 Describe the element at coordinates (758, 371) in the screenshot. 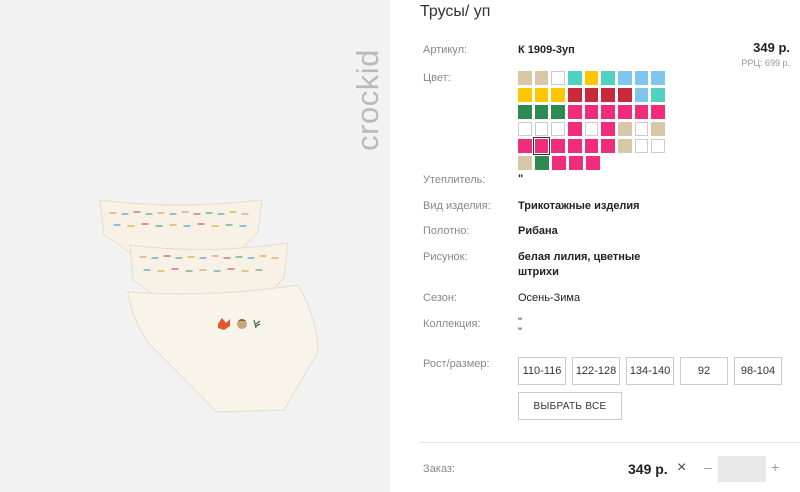

I see `size-option: 98-104` at that location.